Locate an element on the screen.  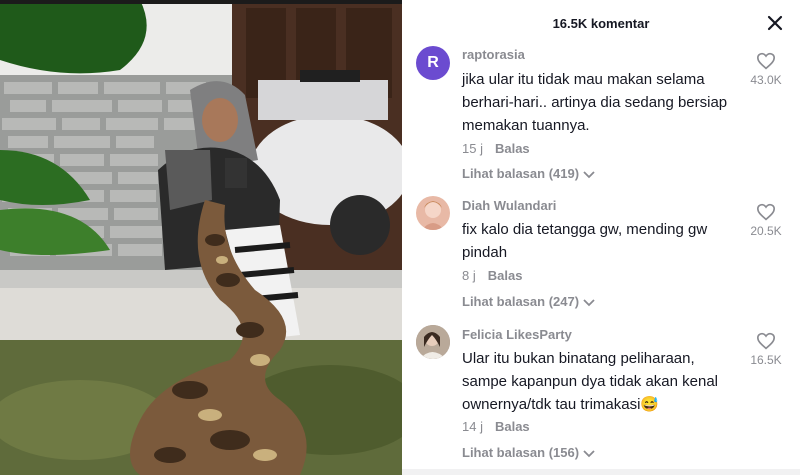
view-replies-button: Lihat balasan (156) is located at coordinates (528, 452).